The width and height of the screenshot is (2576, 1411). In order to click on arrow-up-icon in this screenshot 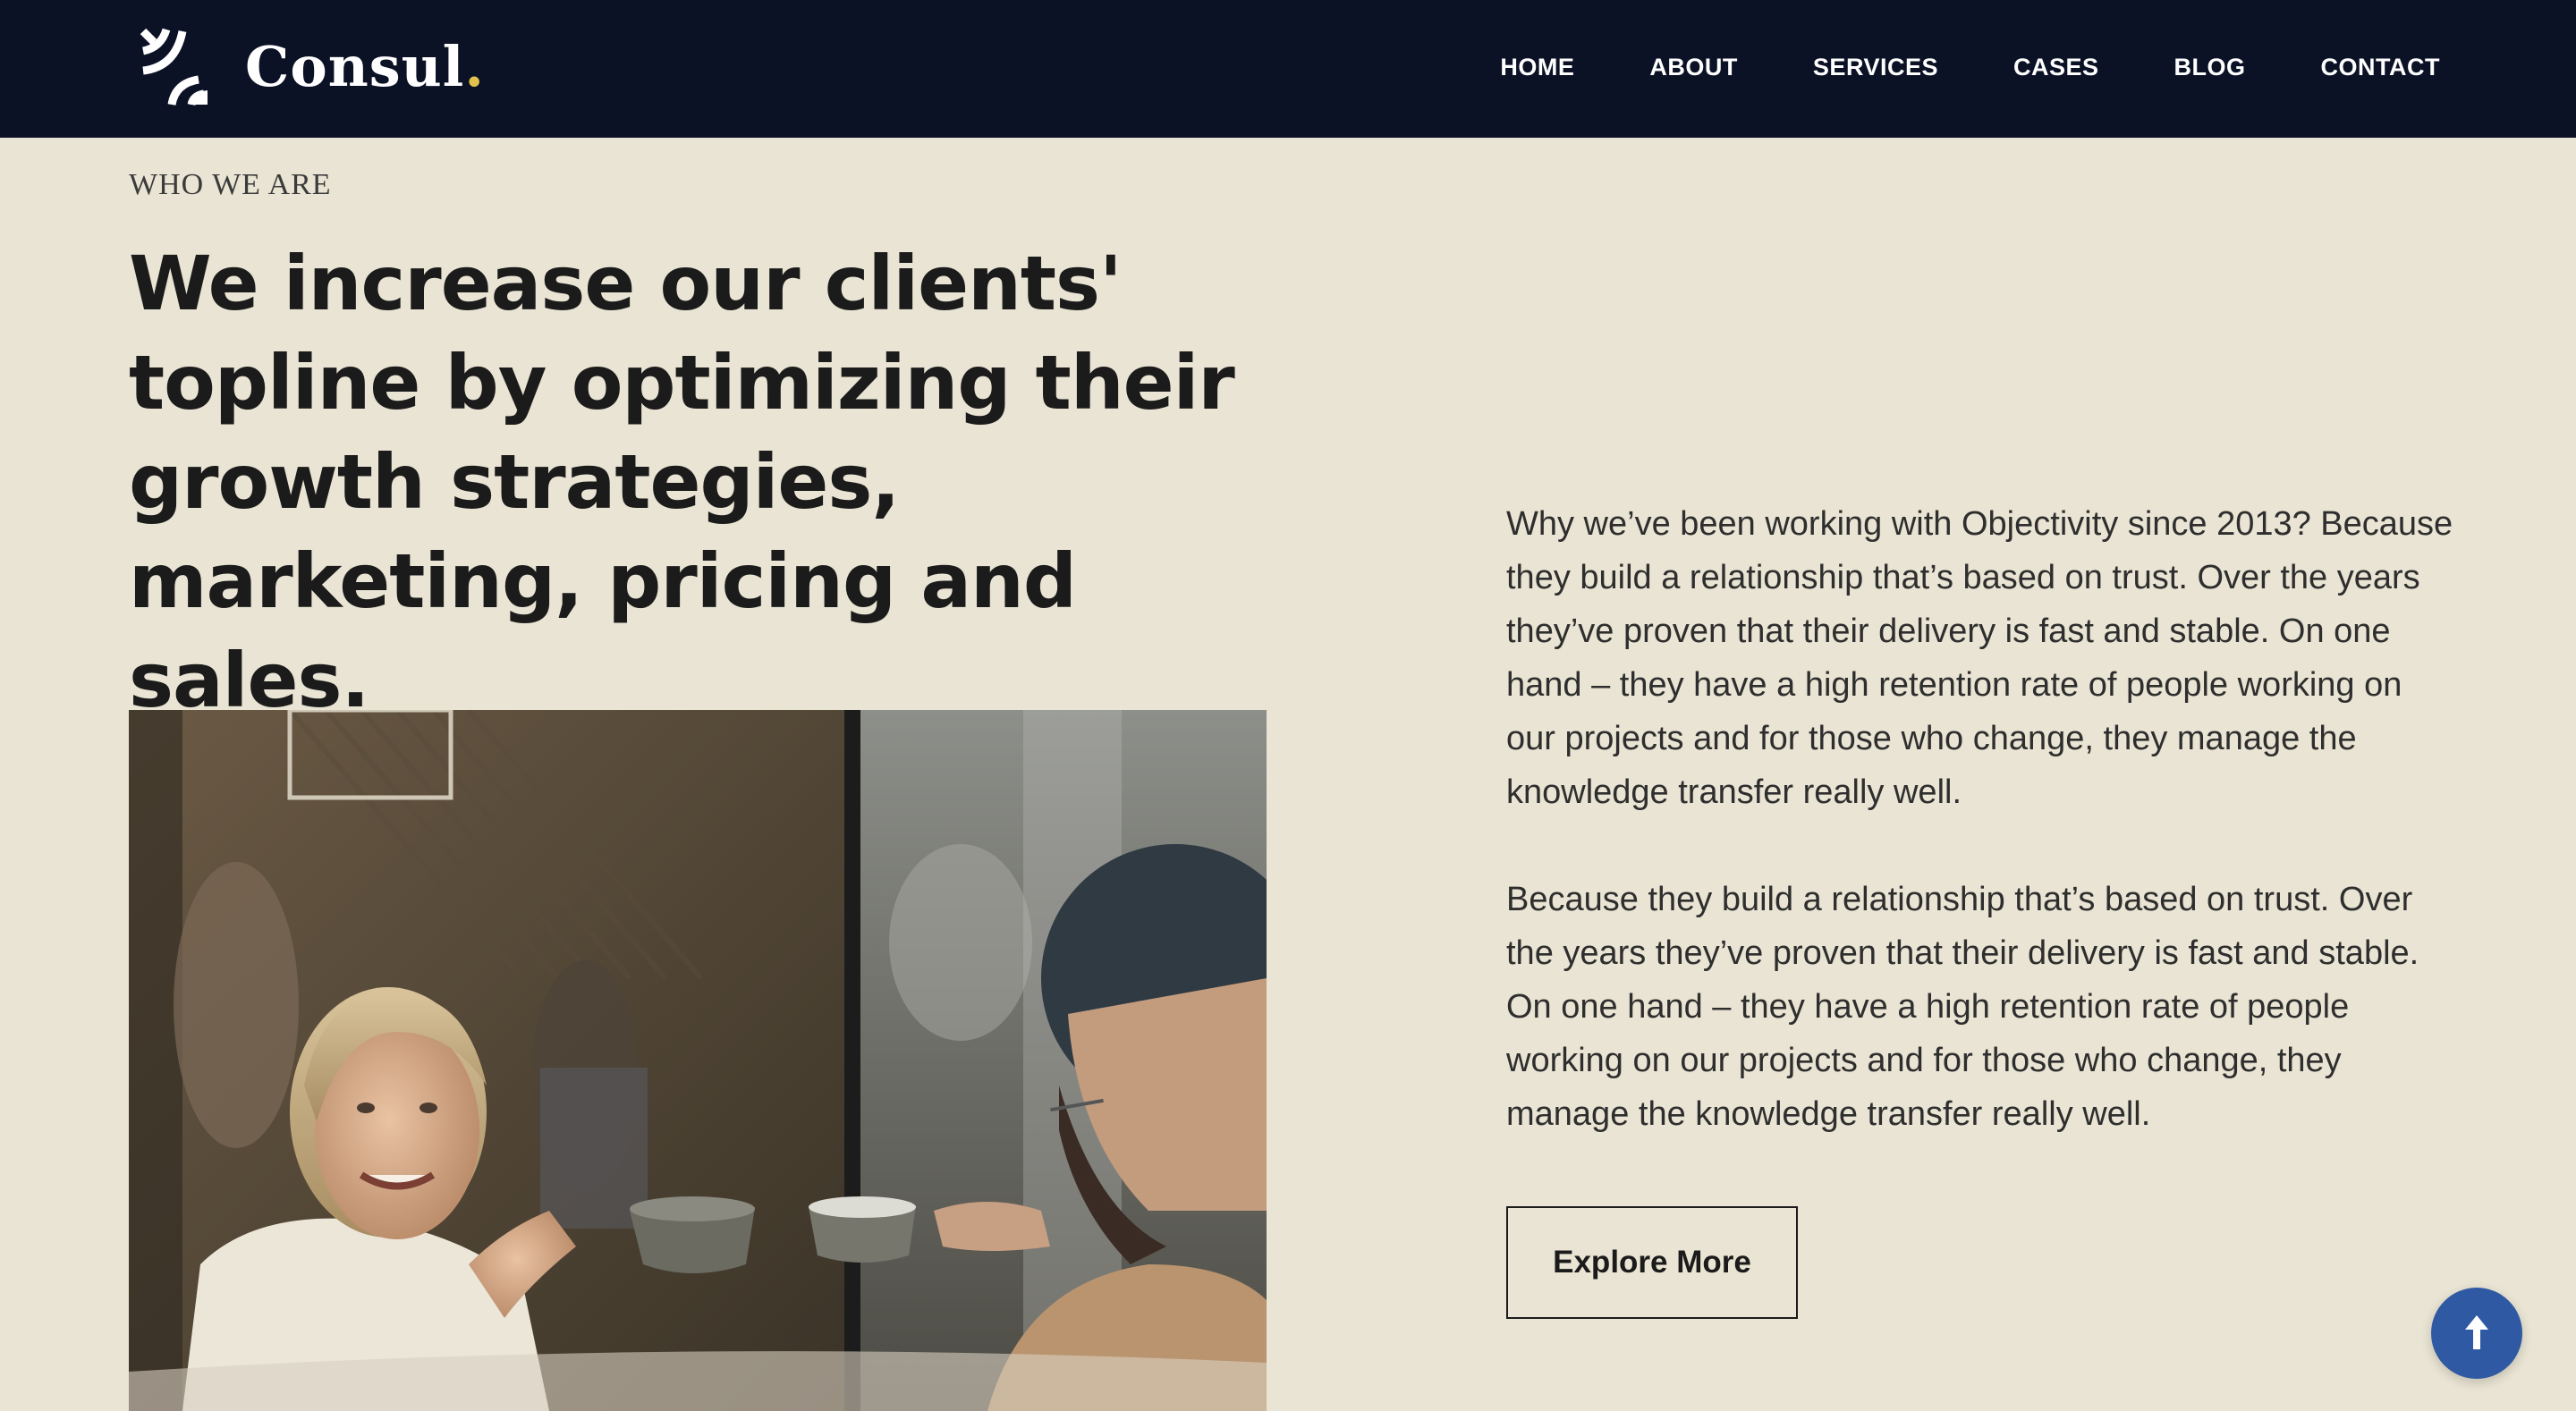, I will do `click(2476, 1332)`.